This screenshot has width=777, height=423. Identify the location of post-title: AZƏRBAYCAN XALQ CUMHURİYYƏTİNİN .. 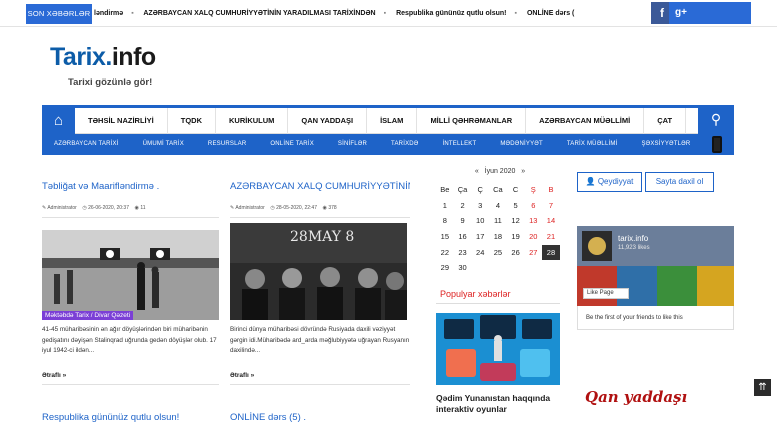
(320, 186).